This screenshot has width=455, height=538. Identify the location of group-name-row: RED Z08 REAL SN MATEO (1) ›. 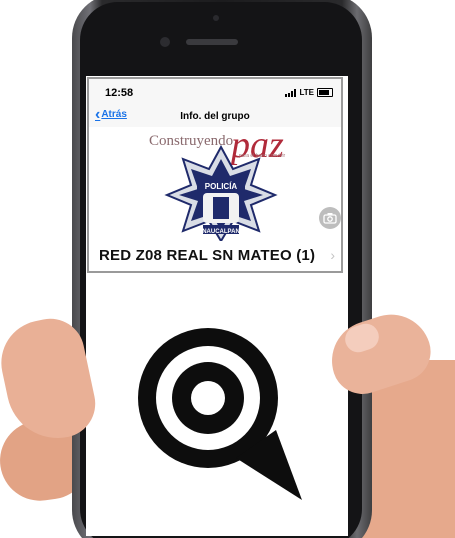
(215, 257).